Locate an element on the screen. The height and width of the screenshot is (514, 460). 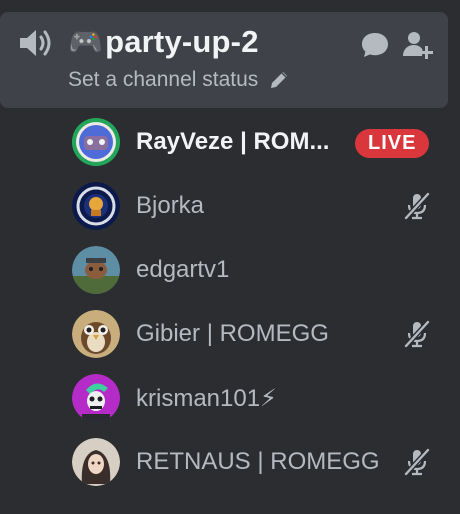
chat-bubble-icon is located at coordinates (375, 45).